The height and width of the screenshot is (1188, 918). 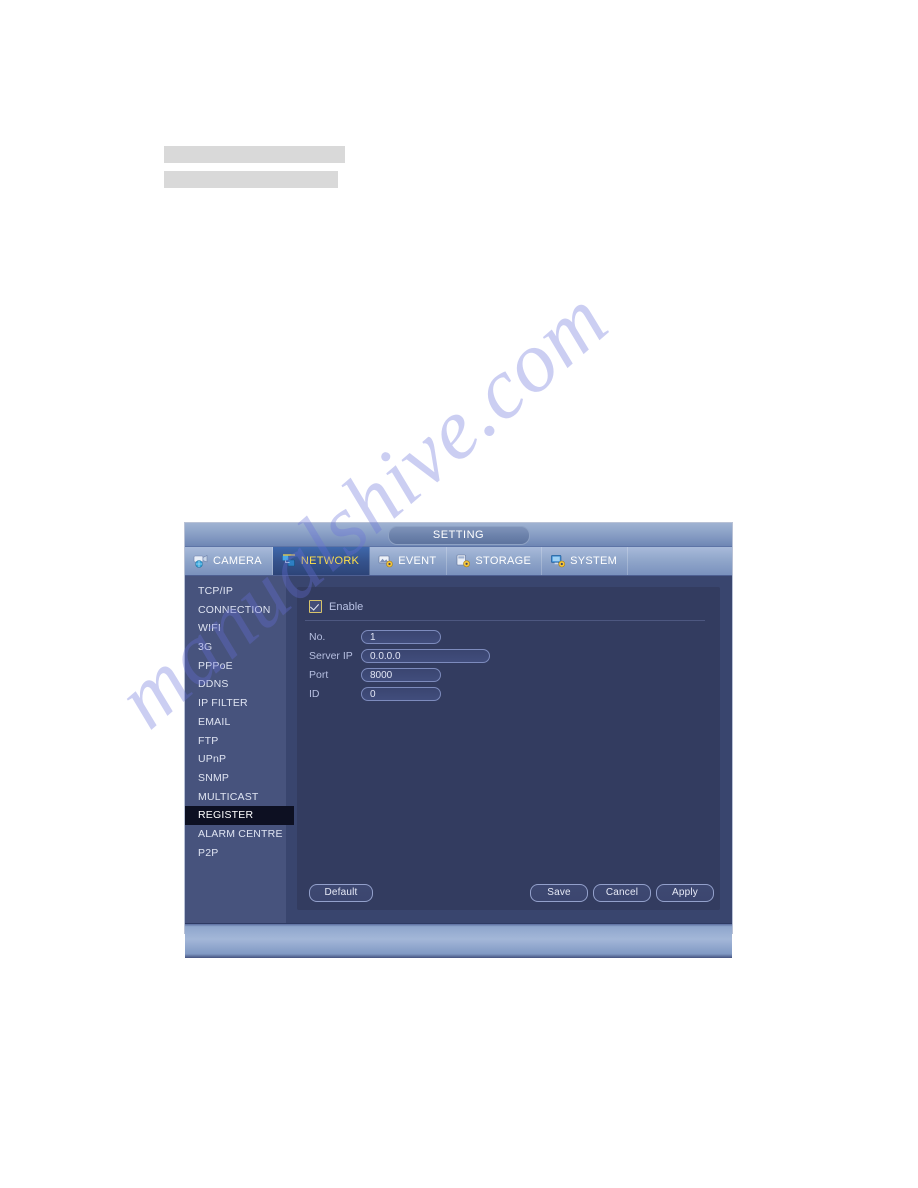 I want to click on tab-camera: CAMERA, so click(x=229, y=561).